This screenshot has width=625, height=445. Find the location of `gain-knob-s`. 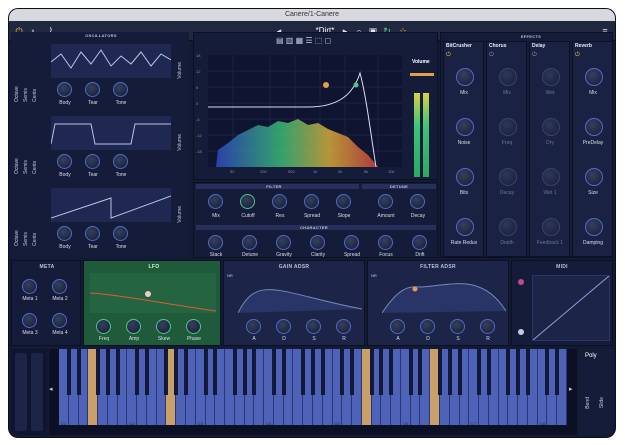

gain-knob-s is located at coordinates (313, 326).